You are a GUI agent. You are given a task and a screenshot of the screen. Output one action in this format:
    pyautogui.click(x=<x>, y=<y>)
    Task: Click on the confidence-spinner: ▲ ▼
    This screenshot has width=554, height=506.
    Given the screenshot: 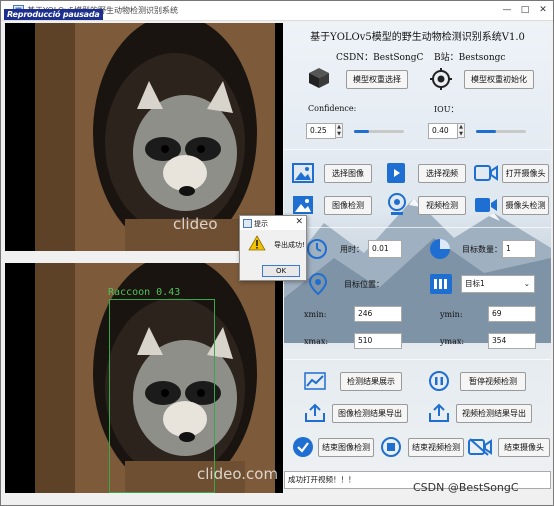 What is the action you would take?
    pyautogui.click(x=339, y=130)
    